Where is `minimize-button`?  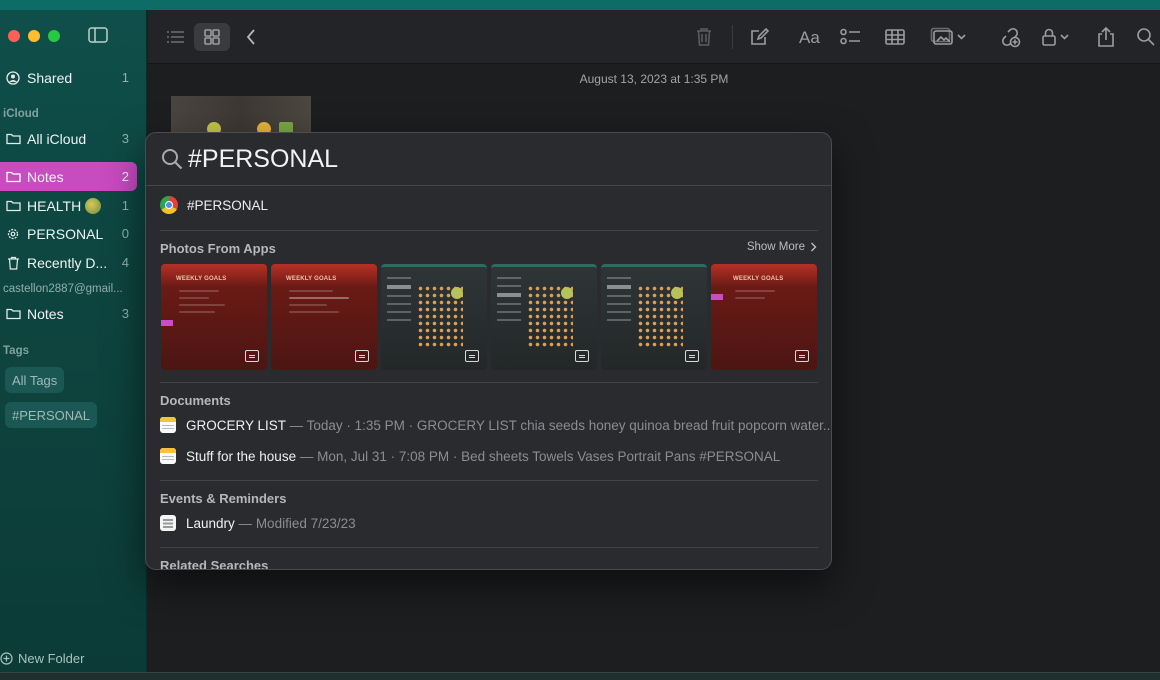 minimize-button is located at coordinates (34, 36).